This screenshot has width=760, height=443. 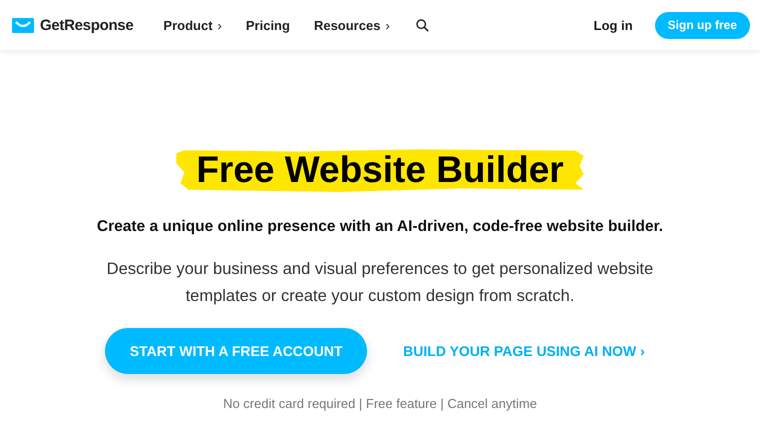 What do you see at coordinates (422, 25) in the screenshot?
I see `search-icon` at bounding box center [422, 25].